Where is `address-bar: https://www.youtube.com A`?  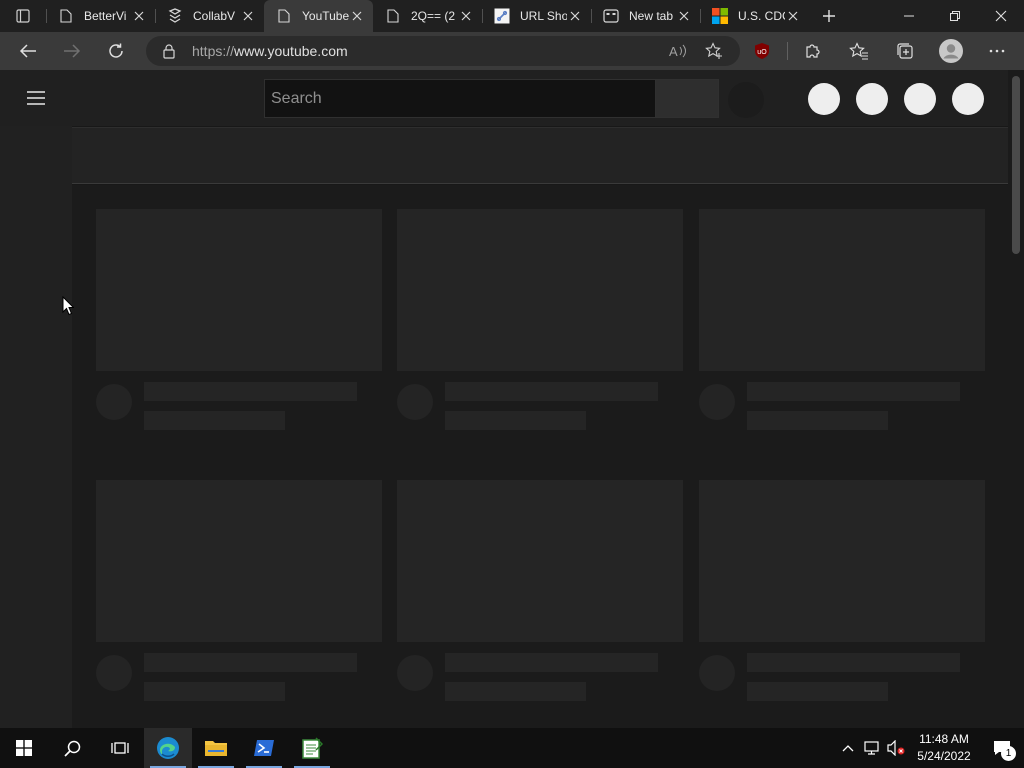 address-bar: https://www.youtube.com A is located at coordinates (443, 51).